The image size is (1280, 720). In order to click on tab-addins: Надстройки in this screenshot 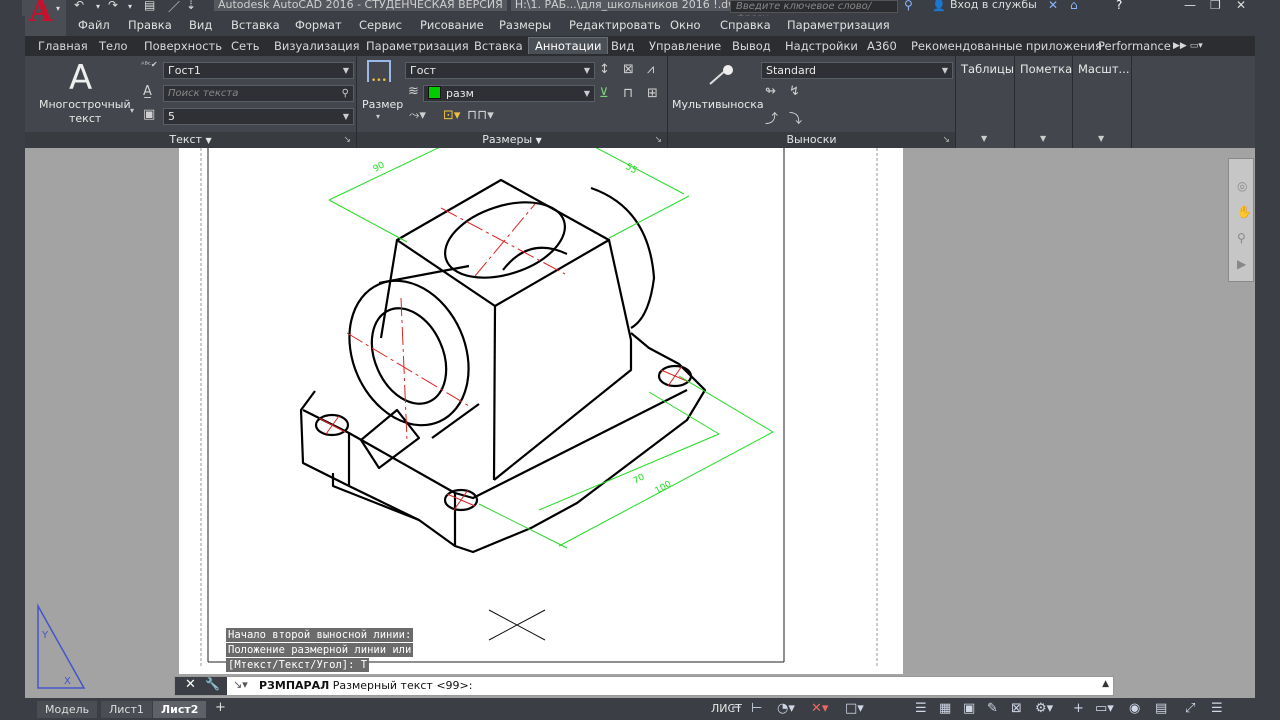, I will do `click(821, 46)`.